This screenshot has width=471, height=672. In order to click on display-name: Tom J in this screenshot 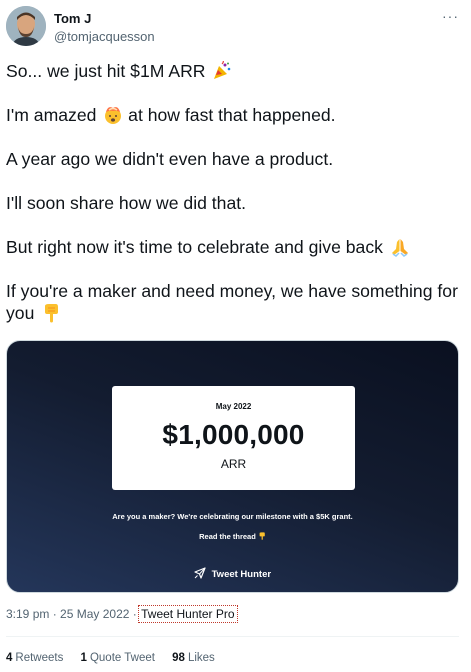, I will do `click(104, 19)`.